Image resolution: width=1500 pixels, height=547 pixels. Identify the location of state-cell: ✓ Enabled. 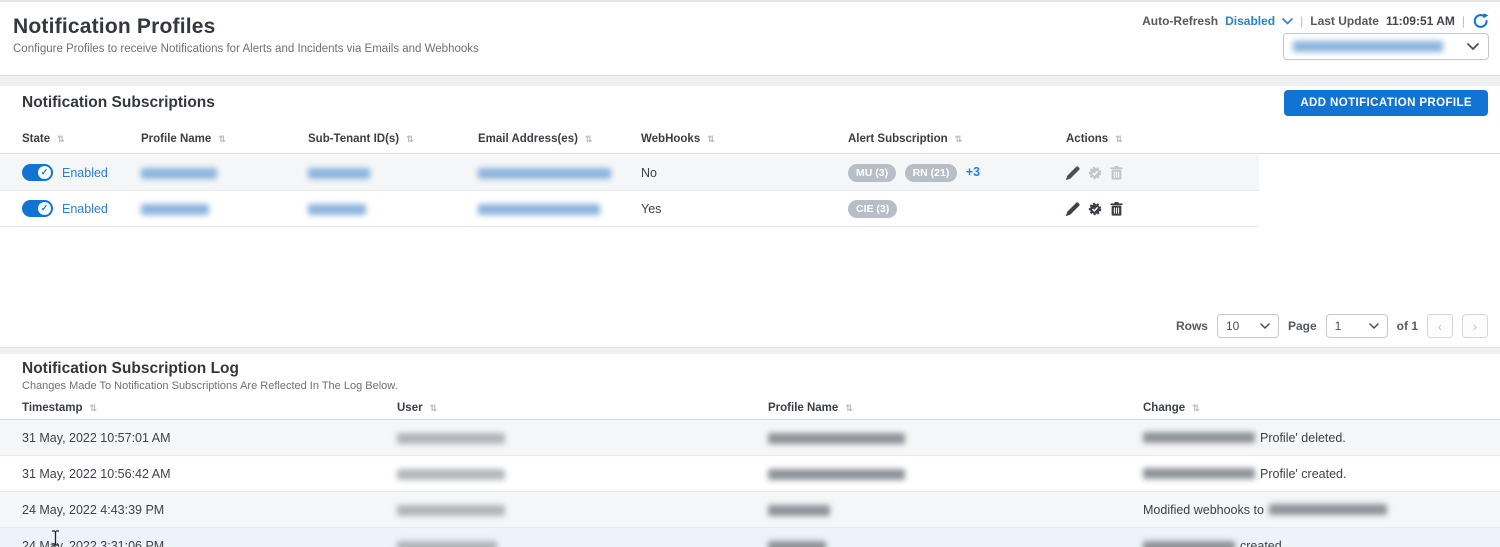
(81, 172).